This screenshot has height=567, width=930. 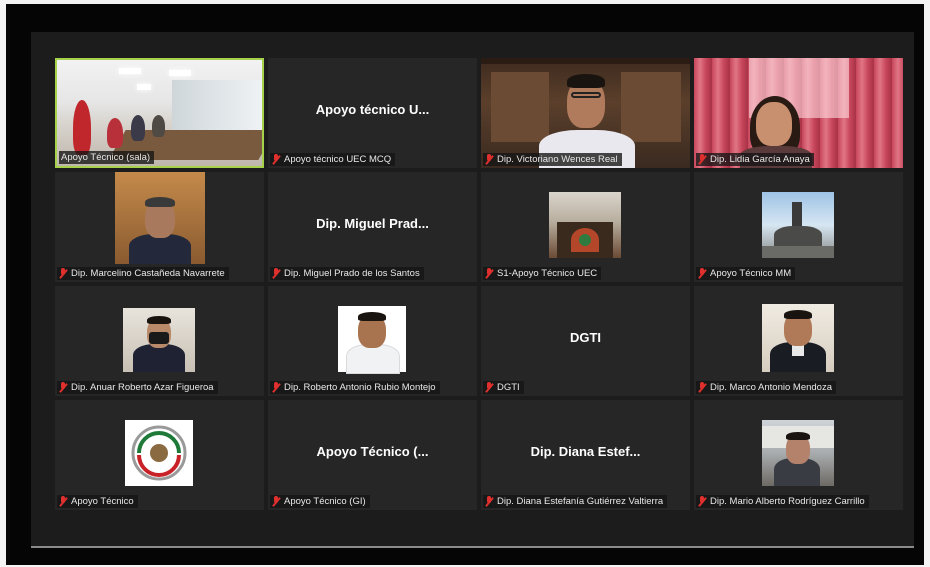 I want to click on participant-display-name: DGTI, so click(x=585, y=337).